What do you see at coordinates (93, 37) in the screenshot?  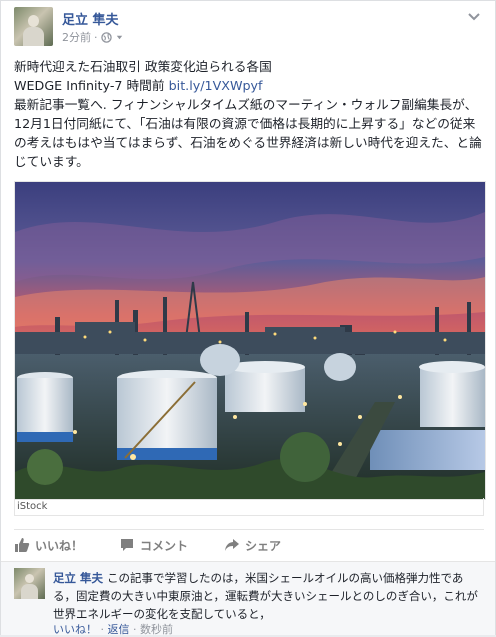 I see `post-meta: 2分前 ·` at bounding box center [93, 37].